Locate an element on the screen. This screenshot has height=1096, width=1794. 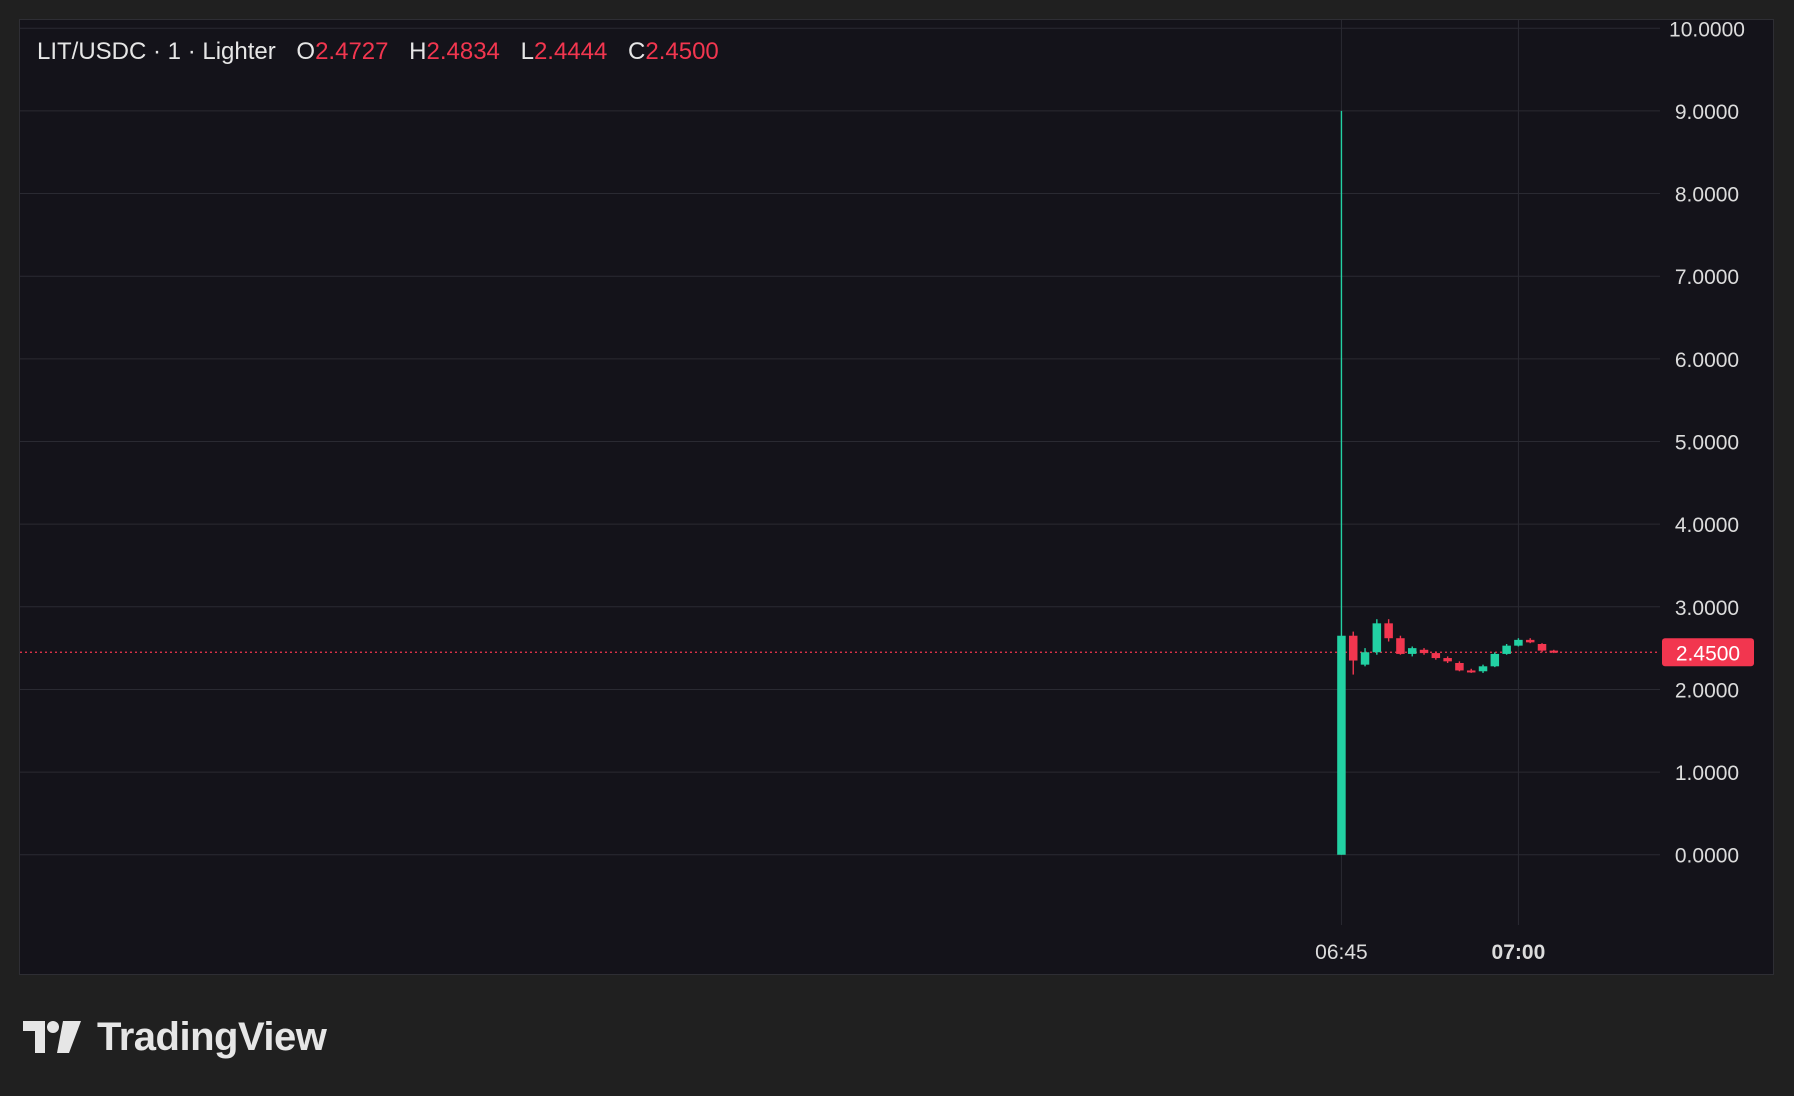
open-value: 2.4727 is located at coordinates (352, 51).